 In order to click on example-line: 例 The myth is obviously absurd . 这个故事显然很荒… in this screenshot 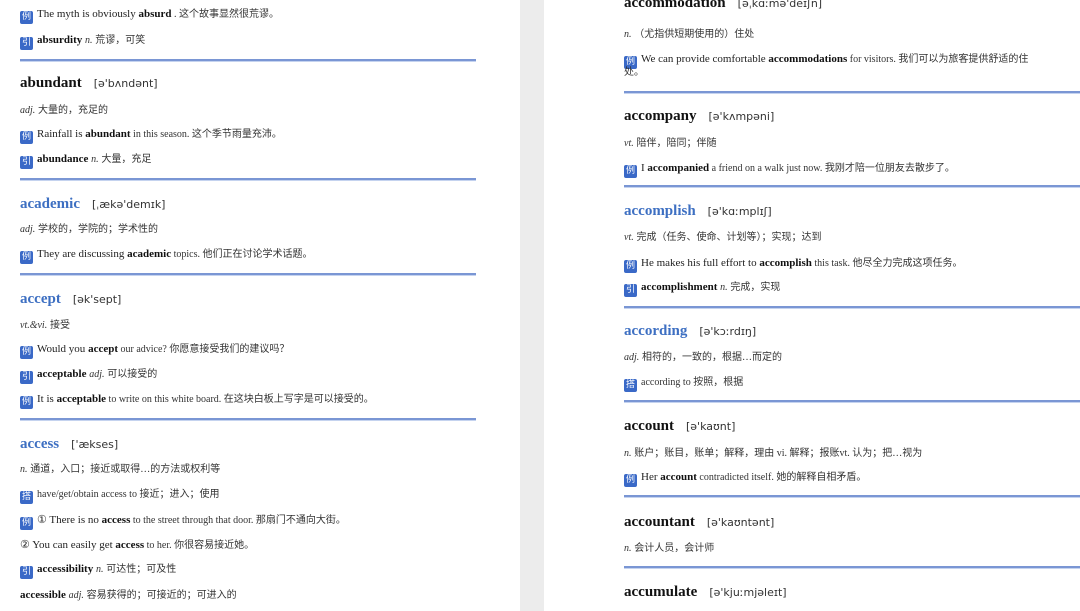, I will do `click(149, 16)`.